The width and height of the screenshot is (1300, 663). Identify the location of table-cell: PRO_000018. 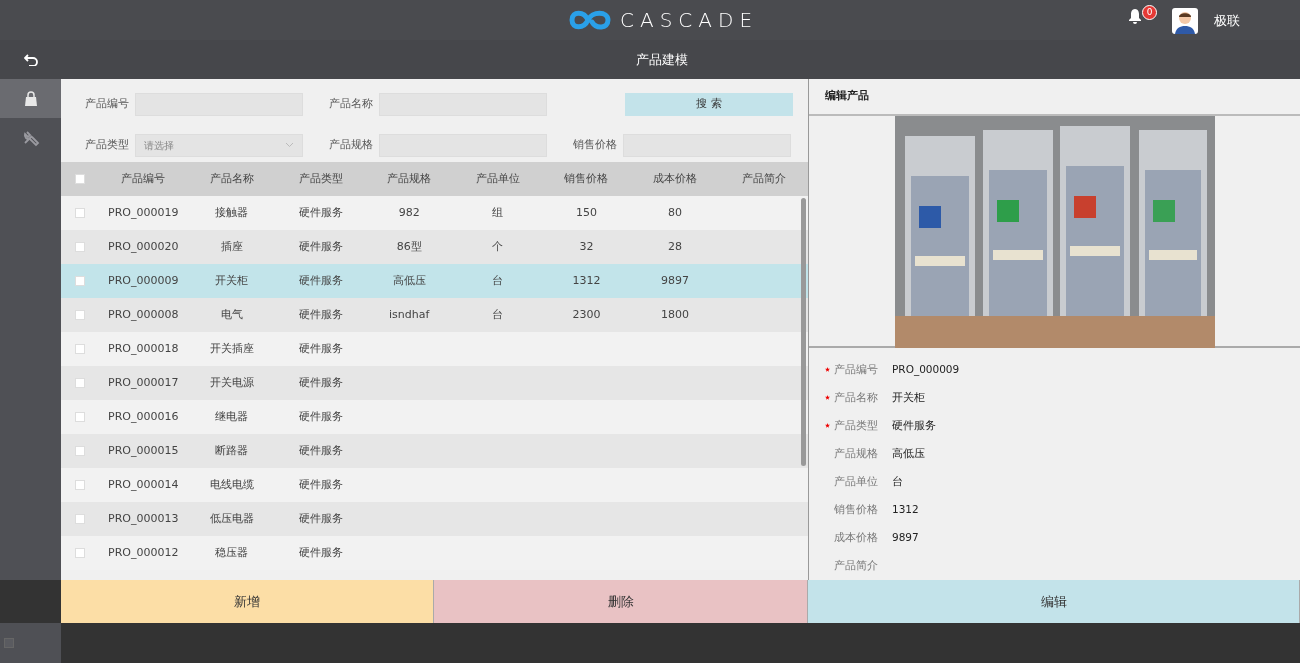
(143, 348).